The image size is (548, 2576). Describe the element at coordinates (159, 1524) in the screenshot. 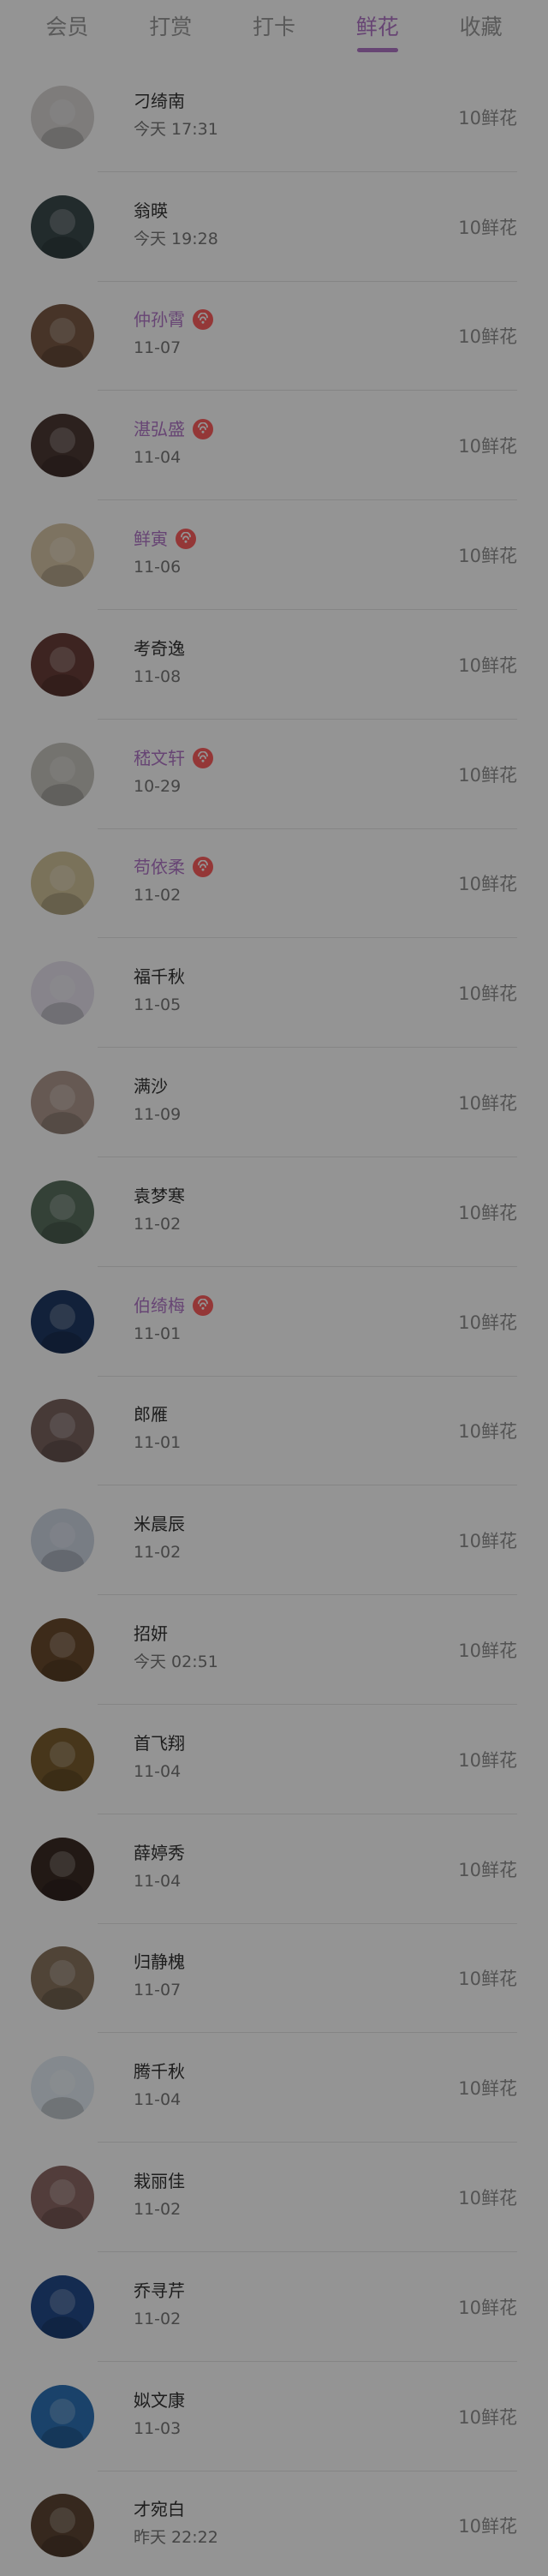

I see `entry-name-line: 米晨辰` at that location.